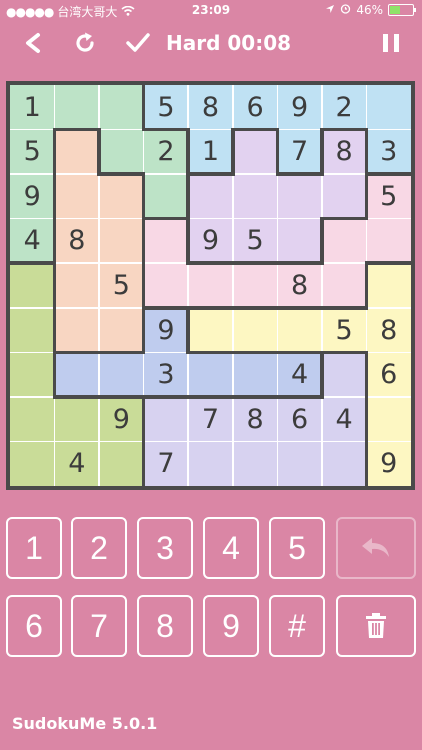  I want to click on digit-5-button: 5, so click(297, 548).